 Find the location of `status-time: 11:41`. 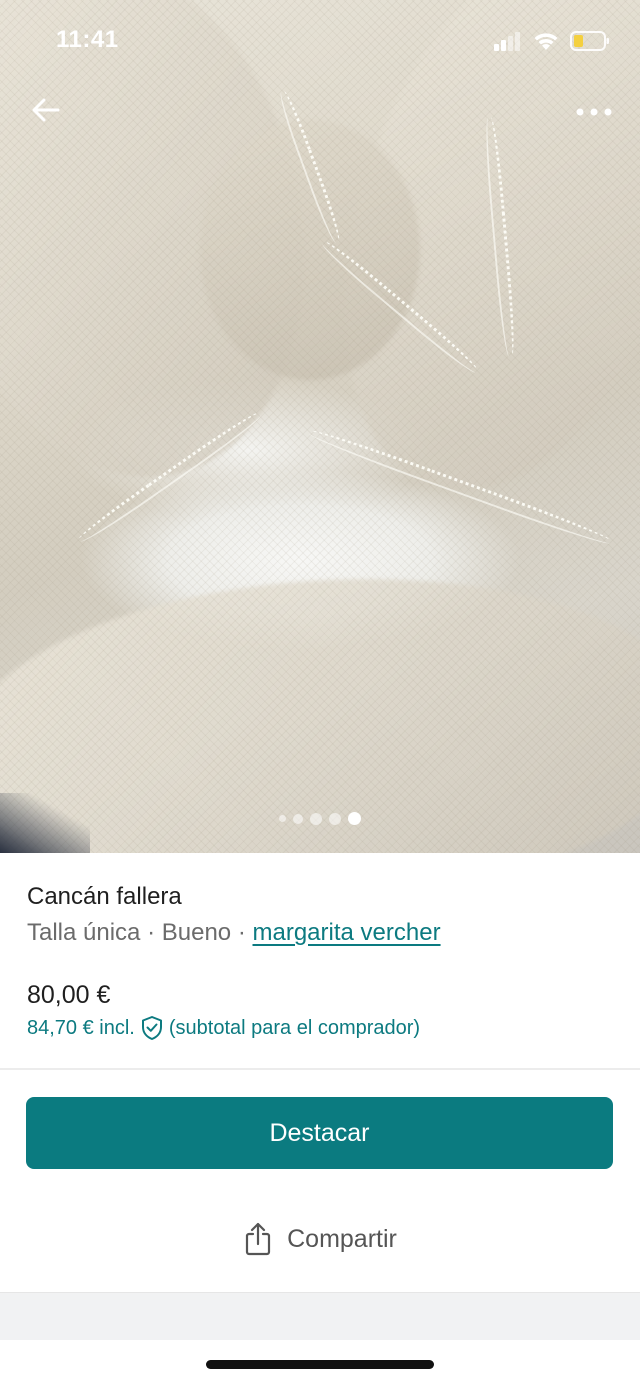

status-time: 11:41 is located at coordinates (87, 39).